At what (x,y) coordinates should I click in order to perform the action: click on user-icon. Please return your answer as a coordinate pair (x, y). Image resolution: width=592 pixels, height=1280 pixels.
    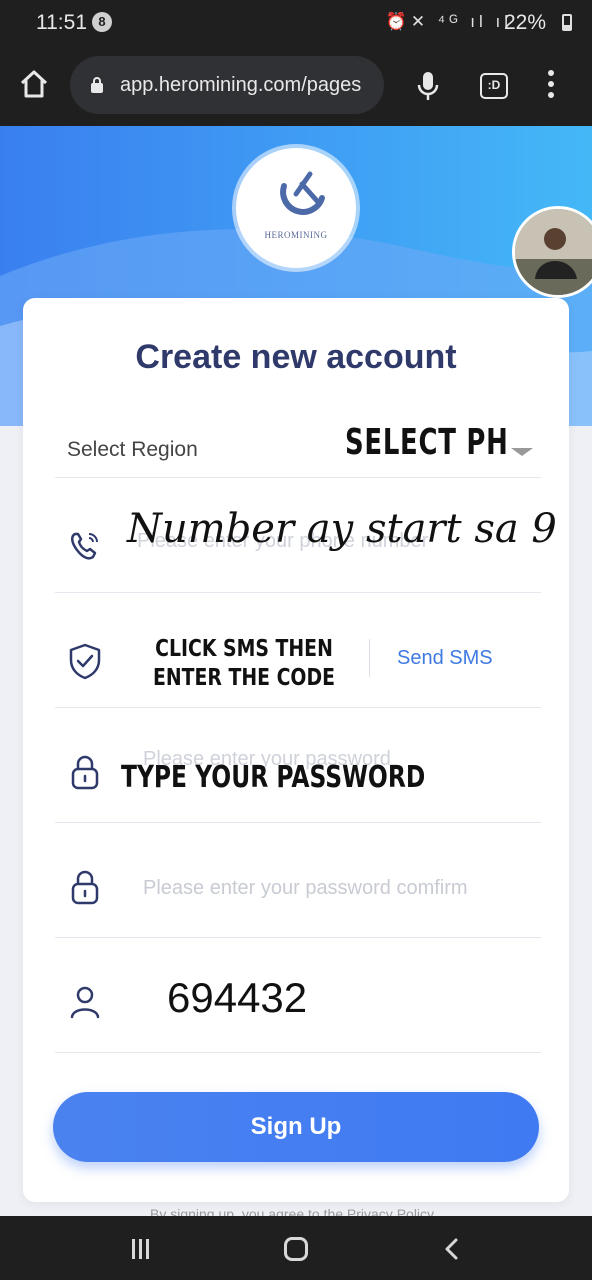
    Looking at the image, I should click on (85, 1002).